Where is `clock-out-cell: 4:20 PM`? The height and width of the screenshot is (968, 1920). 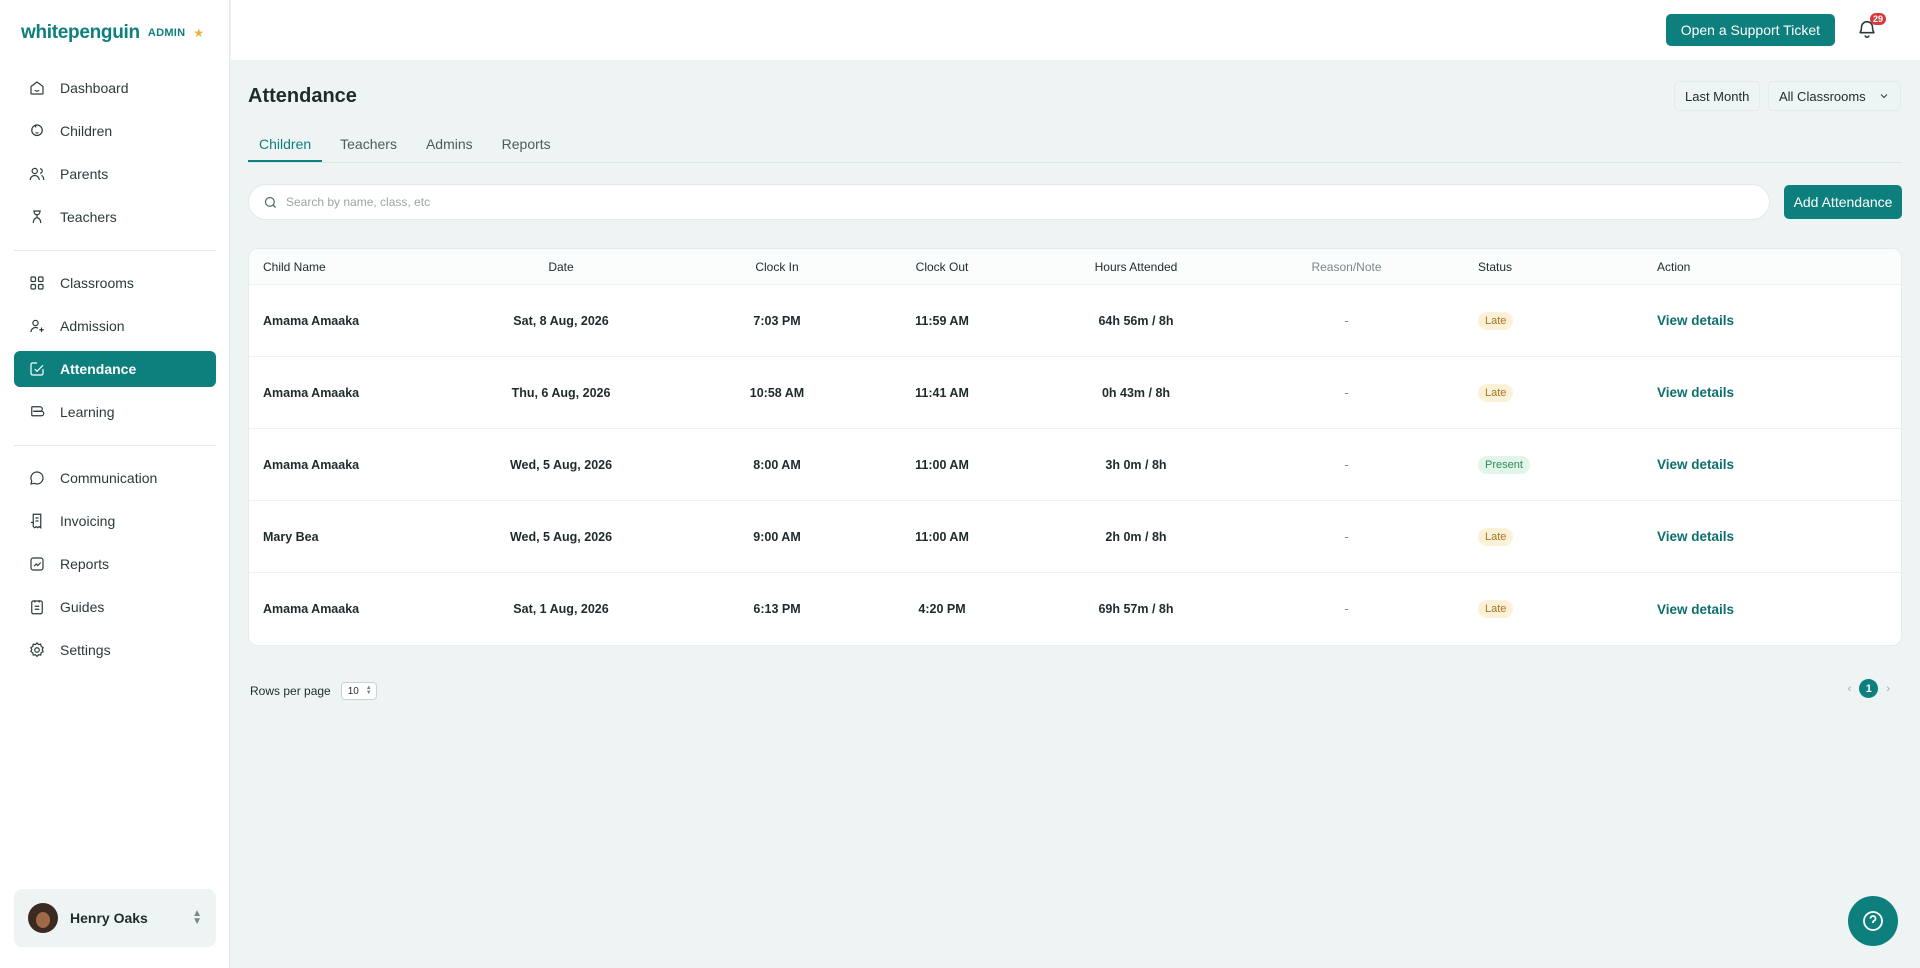
clock-out-cell: 4:20 PM is located at coordinates (942, 609).